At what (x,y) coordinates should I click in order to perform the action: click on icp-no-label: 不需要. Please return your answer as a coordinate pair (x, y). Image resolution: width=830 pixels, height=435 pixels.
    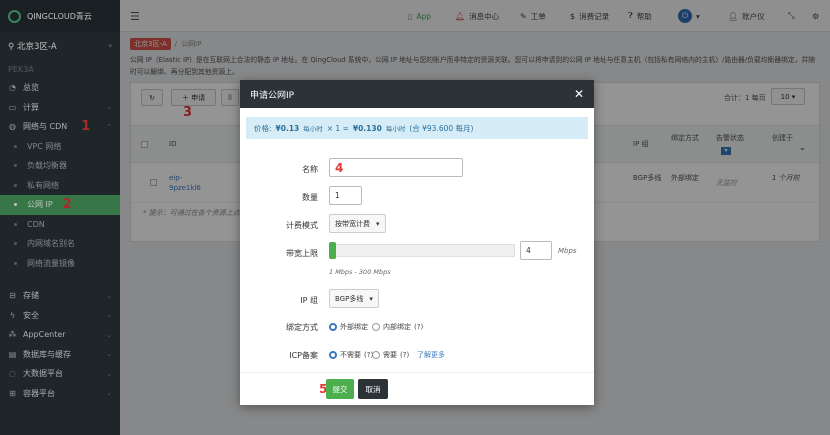
    Looking at the image, I should click on (350, 355).